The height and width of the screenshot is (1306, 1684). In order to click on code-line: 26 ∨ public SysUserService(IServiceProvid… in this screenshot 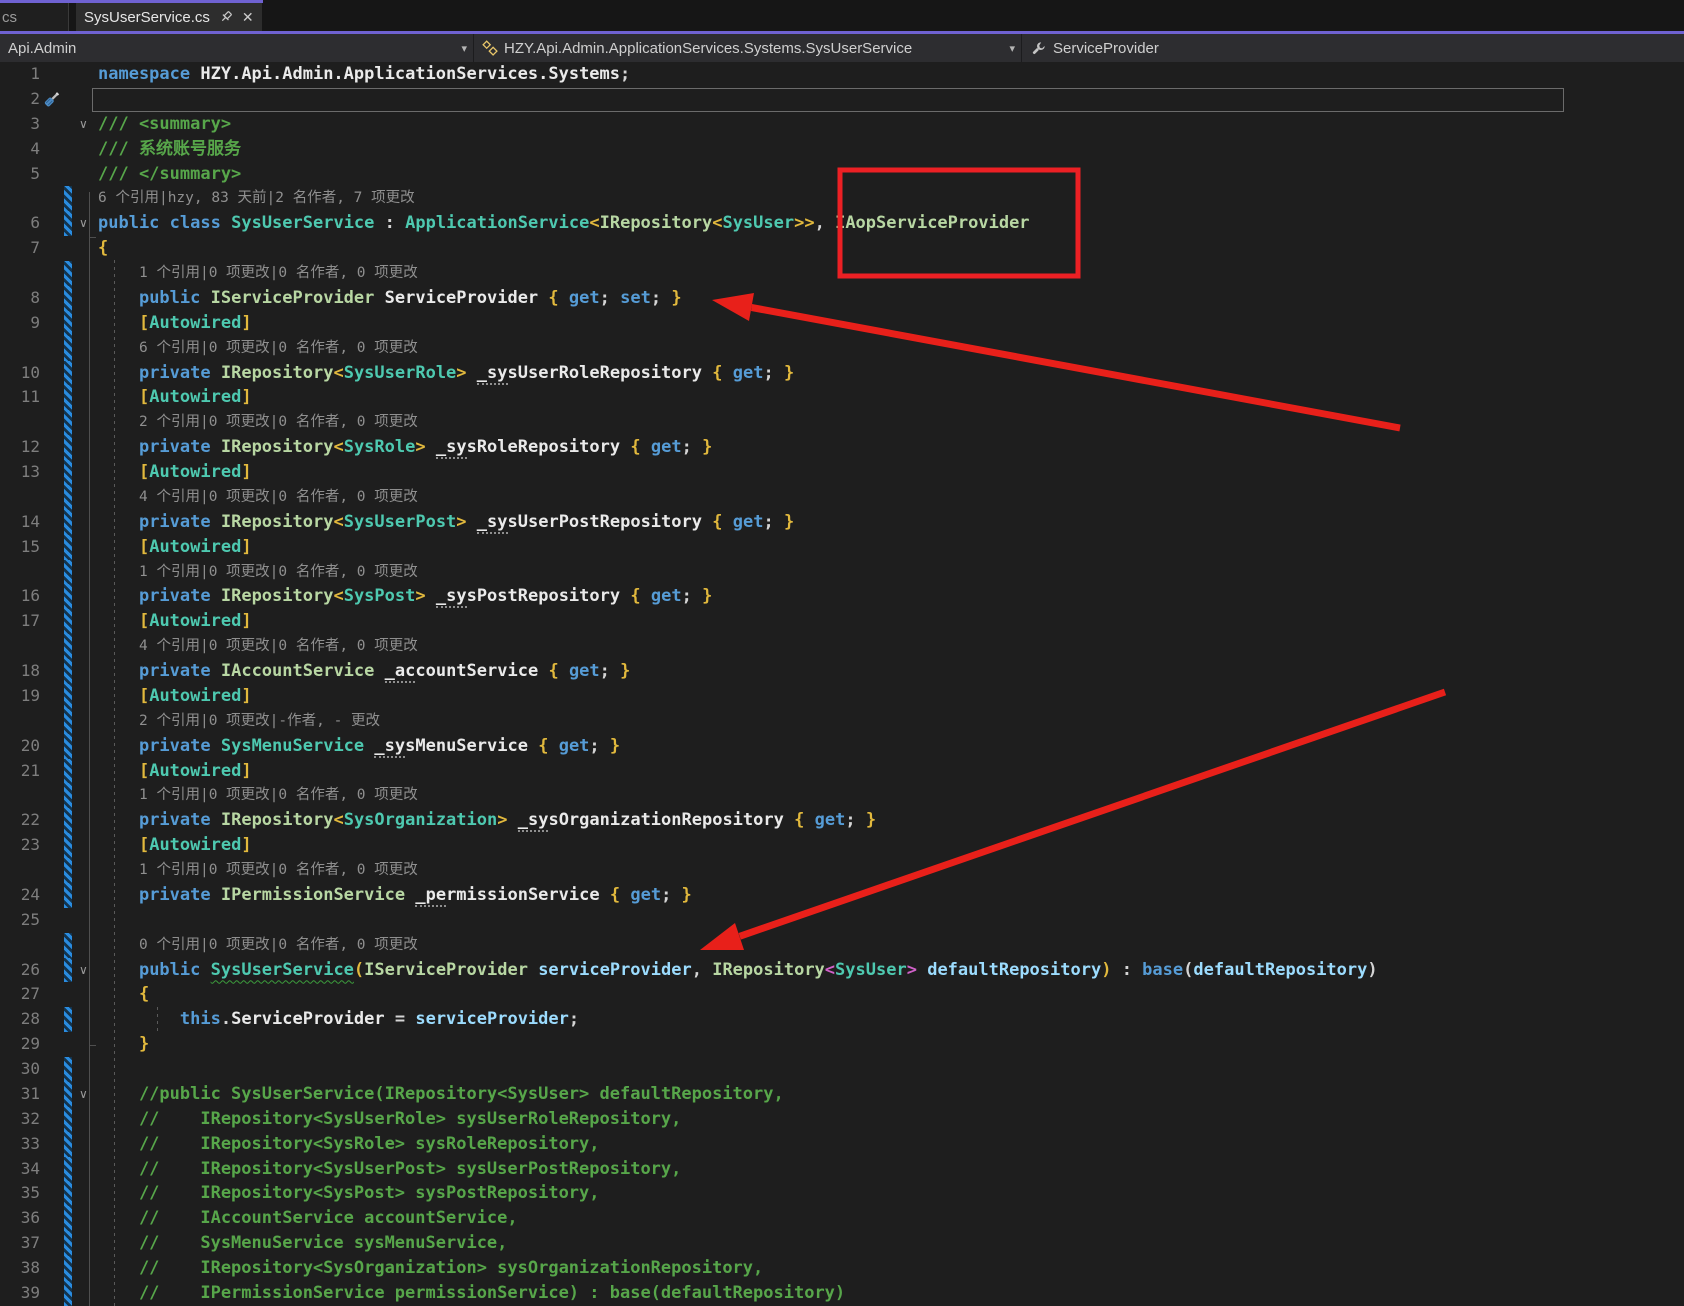, I will do `click(842, 970)`.